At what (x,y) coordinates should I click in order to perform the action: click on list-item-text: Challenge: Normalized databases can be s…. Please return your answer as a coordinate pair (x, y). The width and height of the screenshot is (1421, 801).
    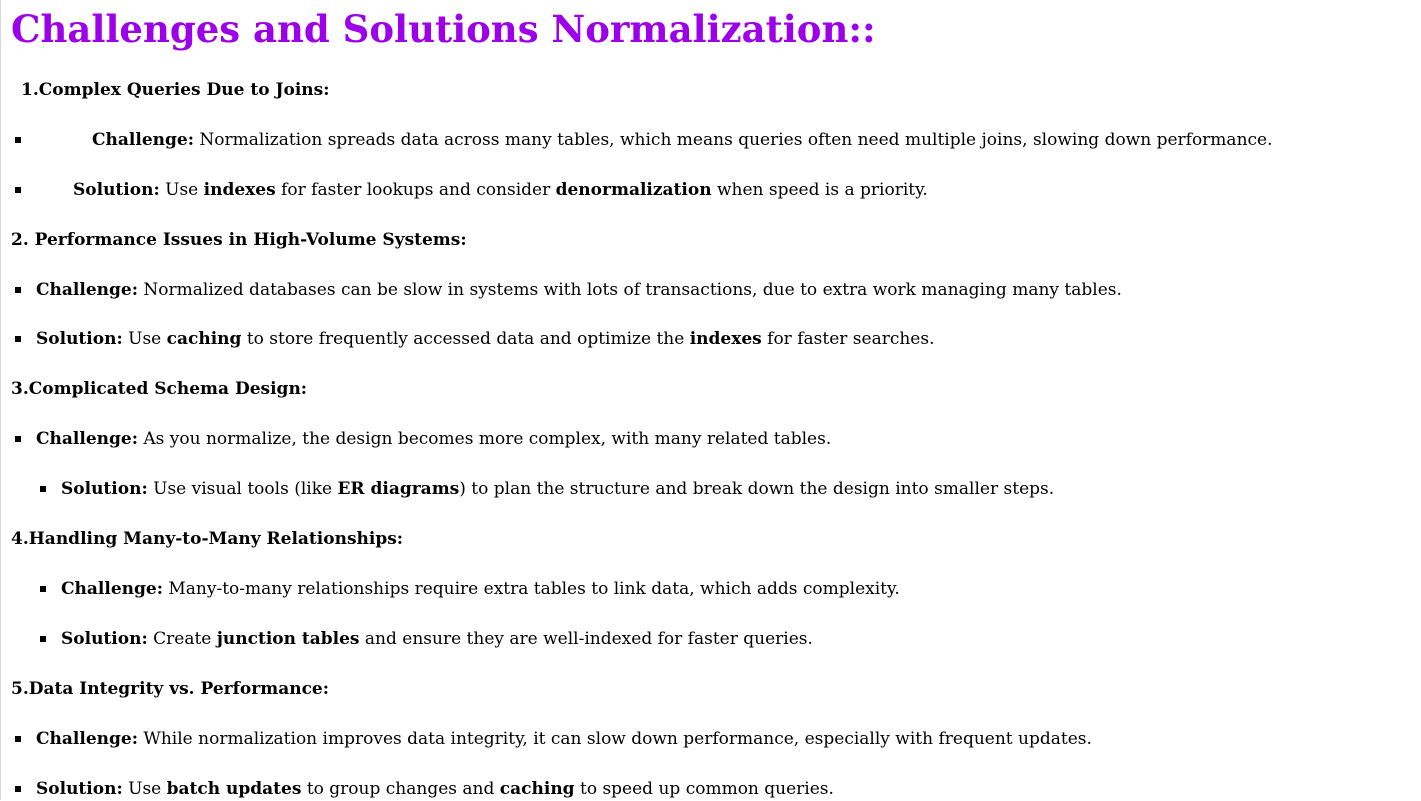
    Looking at the image, I should click on (579, 290).